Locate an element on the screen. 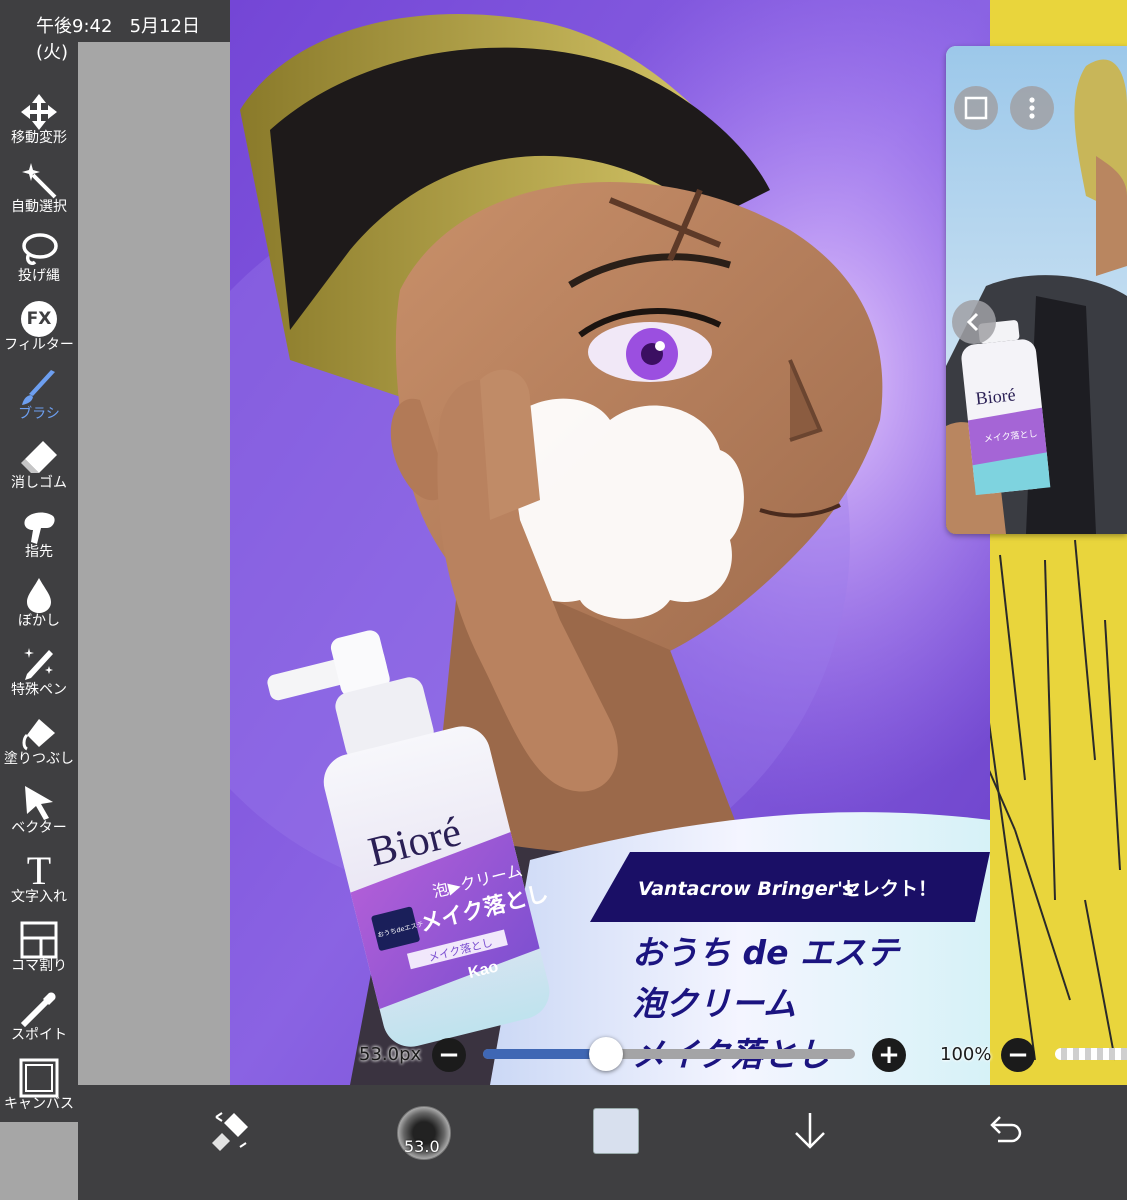 Image resolution: width=1127 pixels, height=1200 pixels. tool-text: T 文字入れ is located at coordinates (39, 883).